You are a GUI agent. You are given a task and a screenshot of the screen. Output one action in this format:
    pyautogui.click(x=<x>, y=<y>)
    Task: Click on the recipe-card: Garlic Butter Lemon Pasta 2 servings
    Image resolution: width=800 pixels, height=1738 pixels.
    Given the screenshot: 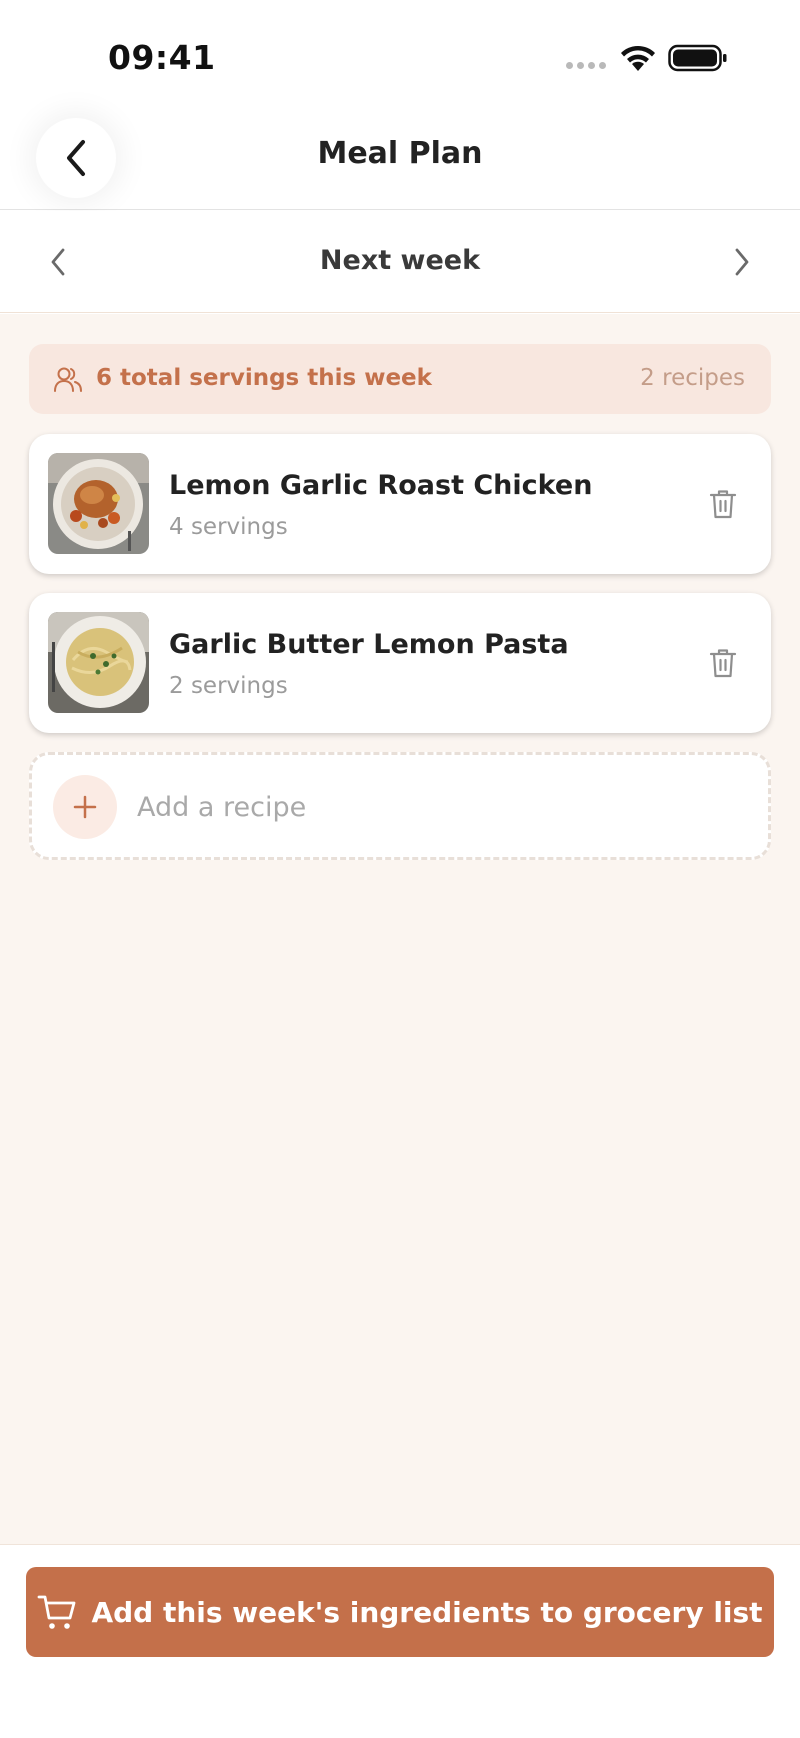 What is the action you would take?
    pyautogui.click(x=400, y=663)
    